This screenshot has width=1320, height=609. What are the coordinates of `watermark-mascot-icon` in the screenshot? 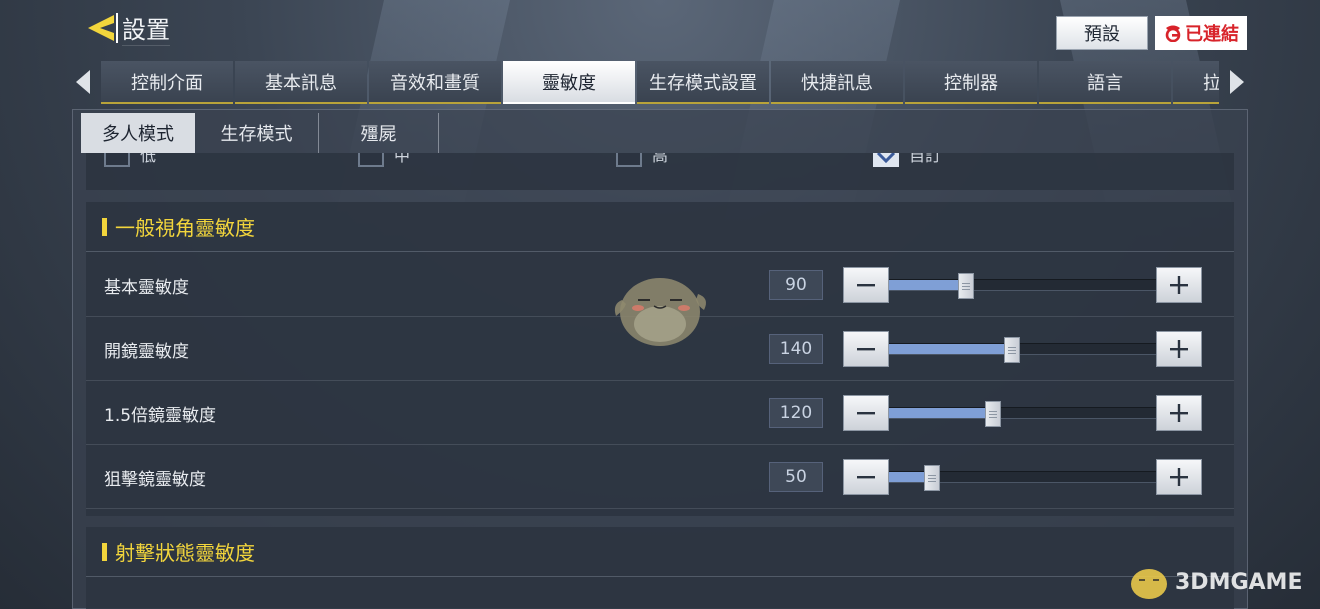 It's located at (1149, 584).